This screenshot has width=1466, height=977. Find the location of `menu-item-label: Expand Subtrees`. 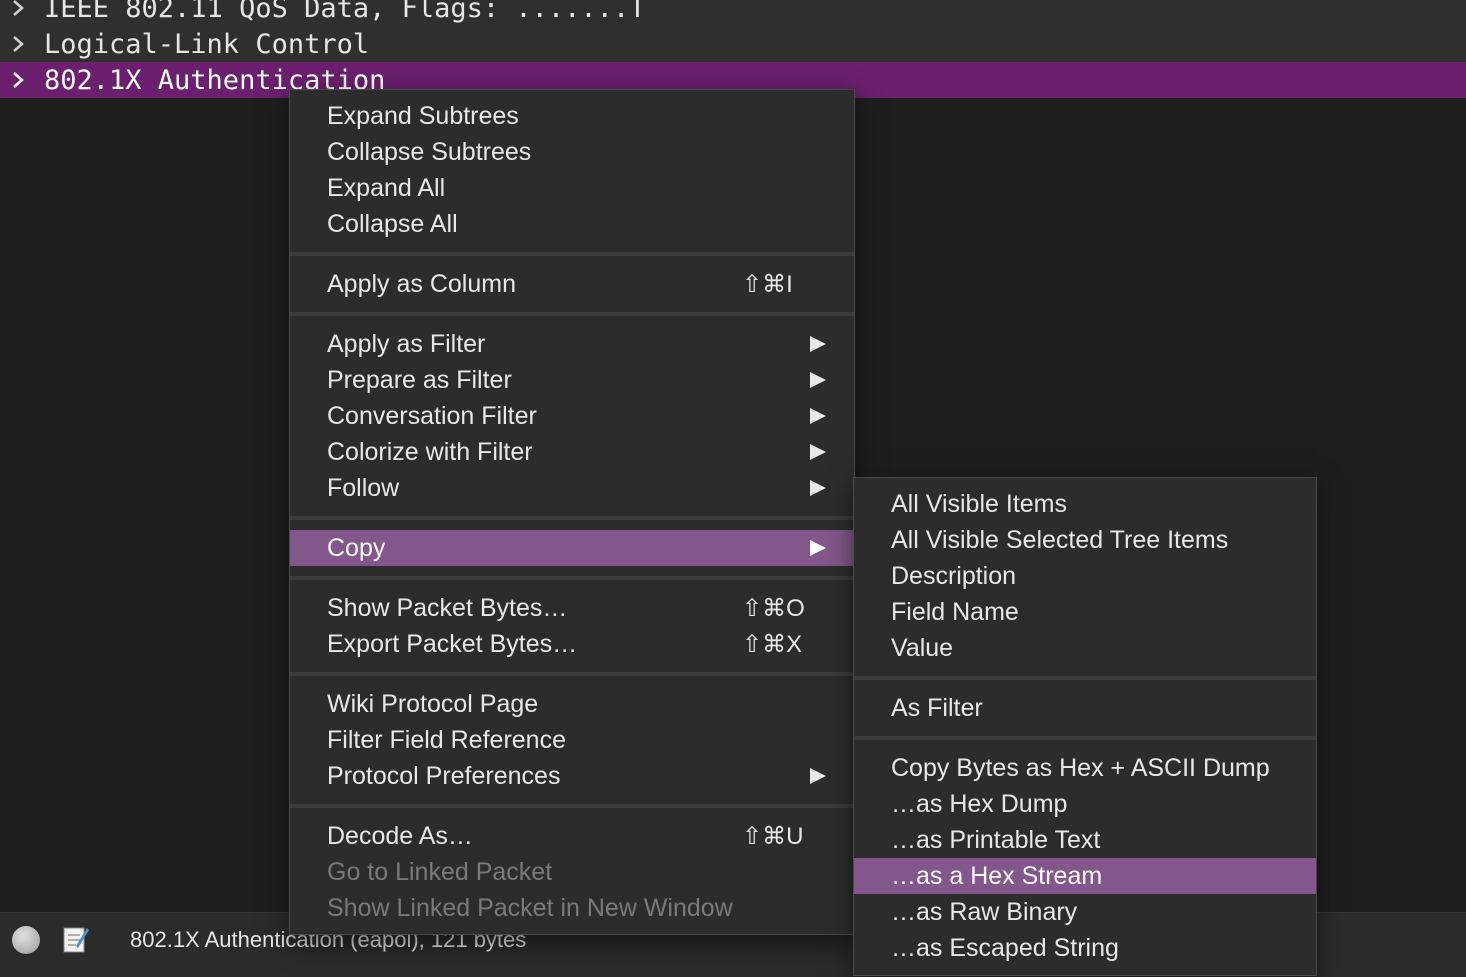

menu-item-label: Expand Subtrees is located at coordinates (423, 115).